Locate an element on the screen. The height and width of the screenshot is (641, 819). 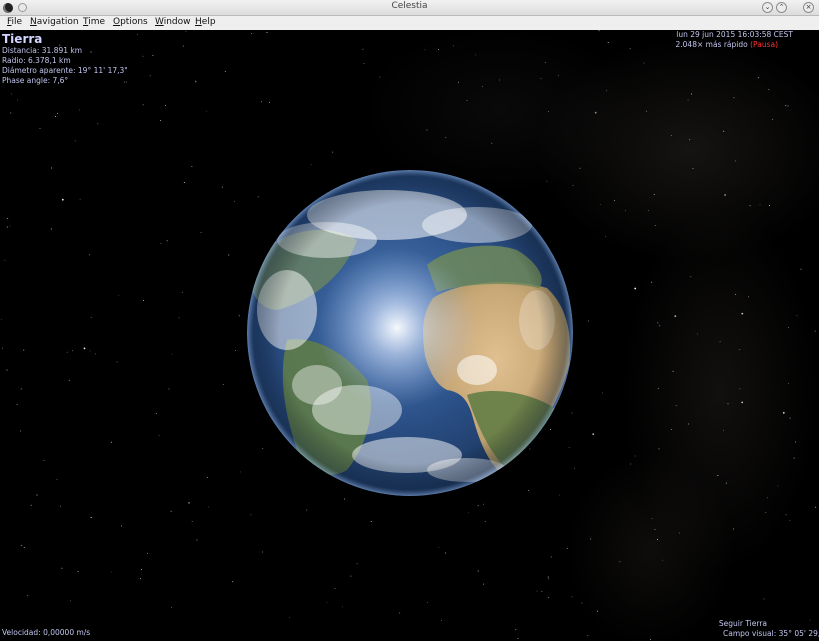
menu-window: Window is located at coordinates (173, 22).